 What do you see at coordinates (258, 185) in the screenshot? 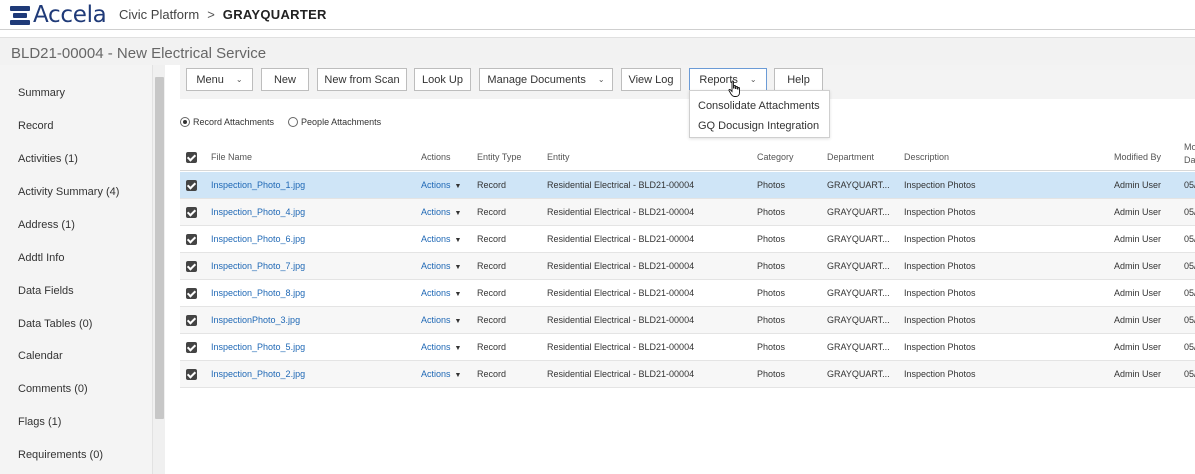
I see `file-name-link: Inspection_Photo_1.jpg` at bounding box center [258, 185].